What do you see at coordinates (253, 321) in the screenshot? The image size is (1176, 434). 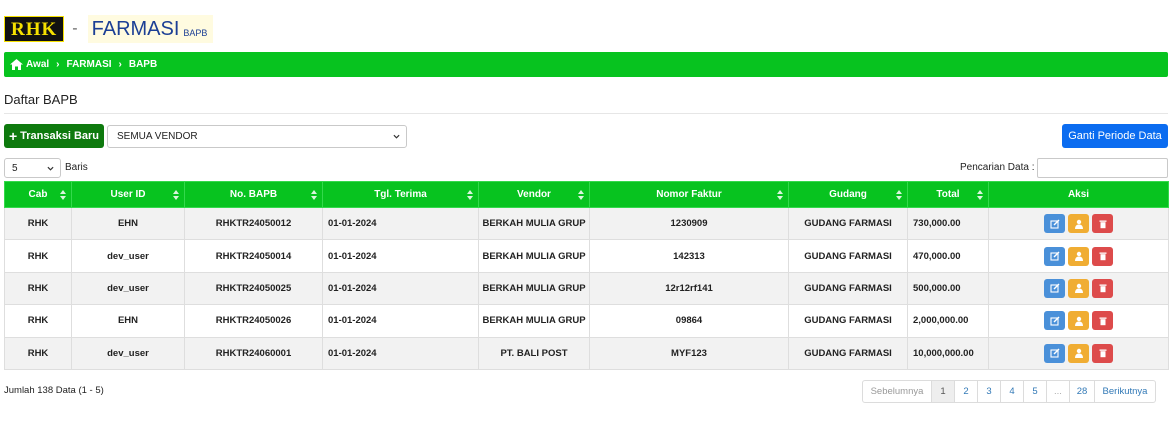 I see `cell-no-bapb: RHKTR24050026` at bounding box center [253, 321].